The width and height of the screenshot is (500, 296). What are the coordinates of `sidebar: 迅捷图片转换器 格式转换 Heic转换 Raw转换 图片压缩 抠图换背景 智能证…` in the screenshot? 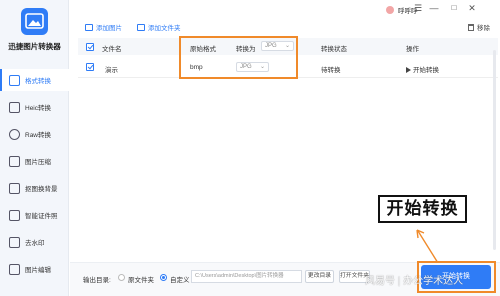 It's located at (34, 148).